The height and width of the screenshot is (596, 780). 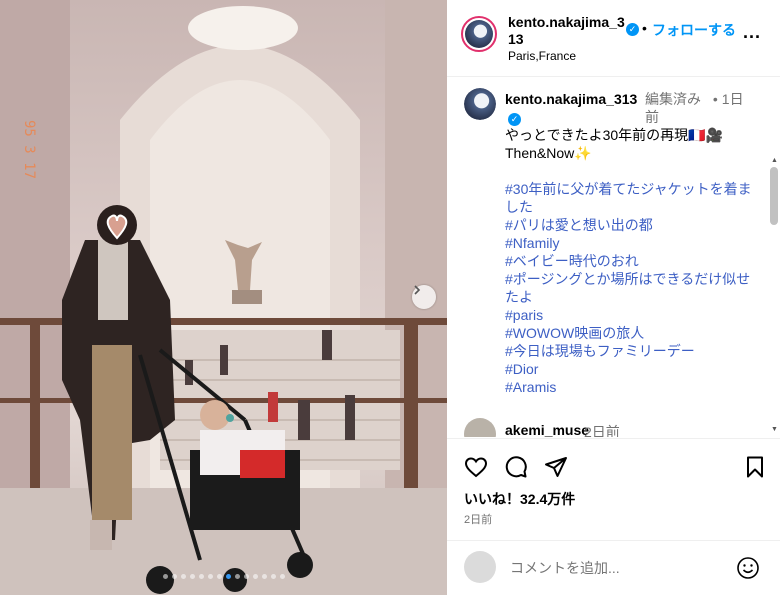 What do you see at coordinates (542, 56) in the screenshot?
I see `location-link: Paris,France` at bounding box center [542, 56].